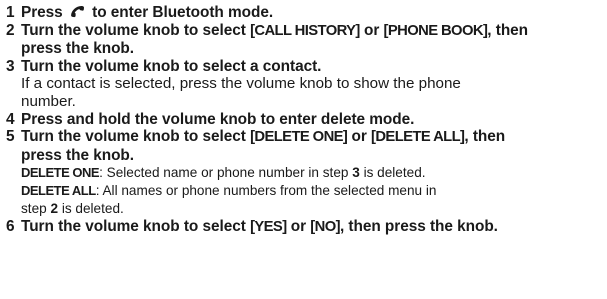 Image resolution: width=607 pixels, height=299 pixels. Describe the element at coordinates (418, 226) in the screenshot. I see `instruction-text: , then press the knob.` at that location.